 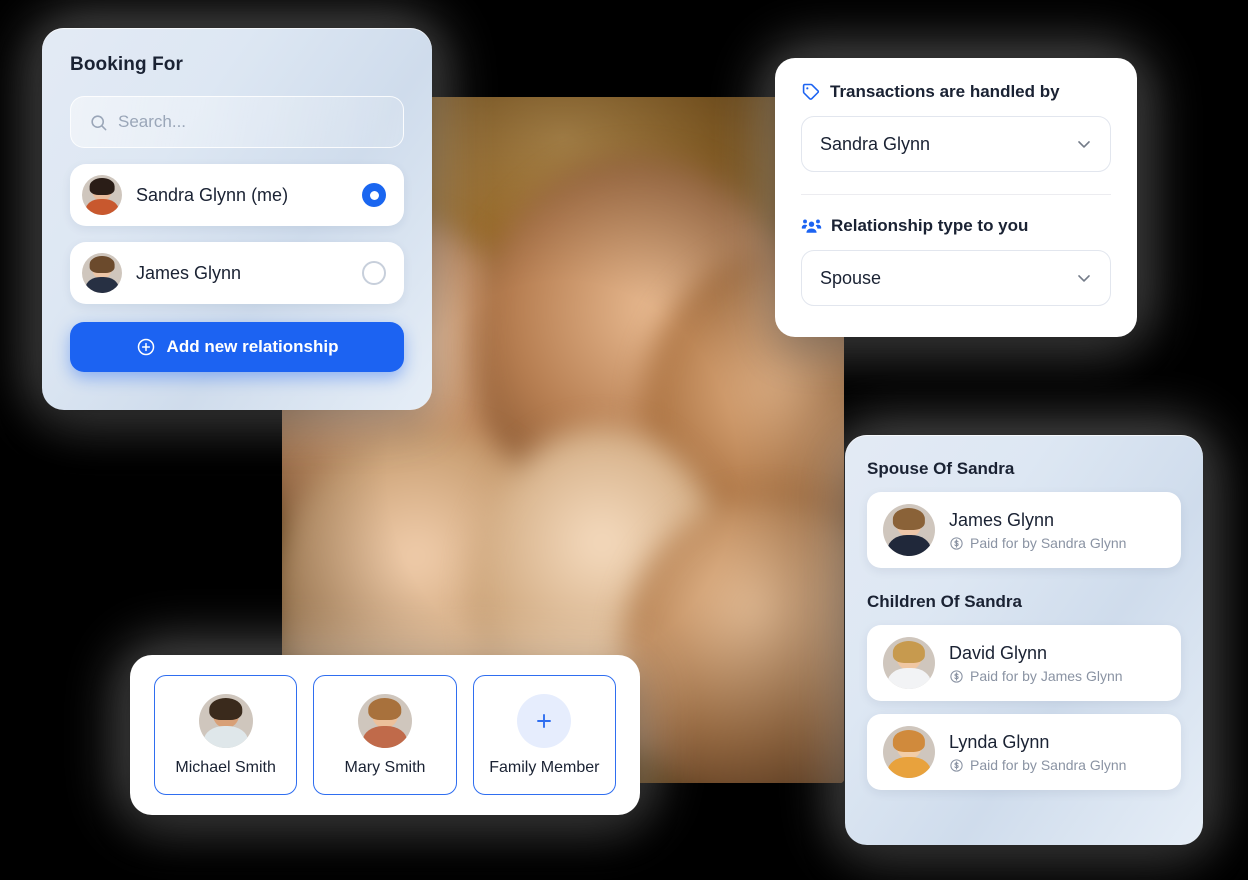 What do you see at coordinates (225, 767) in the screenshot?
I see `family-member-name: Michael Smith` at bounding box center [225, 767].